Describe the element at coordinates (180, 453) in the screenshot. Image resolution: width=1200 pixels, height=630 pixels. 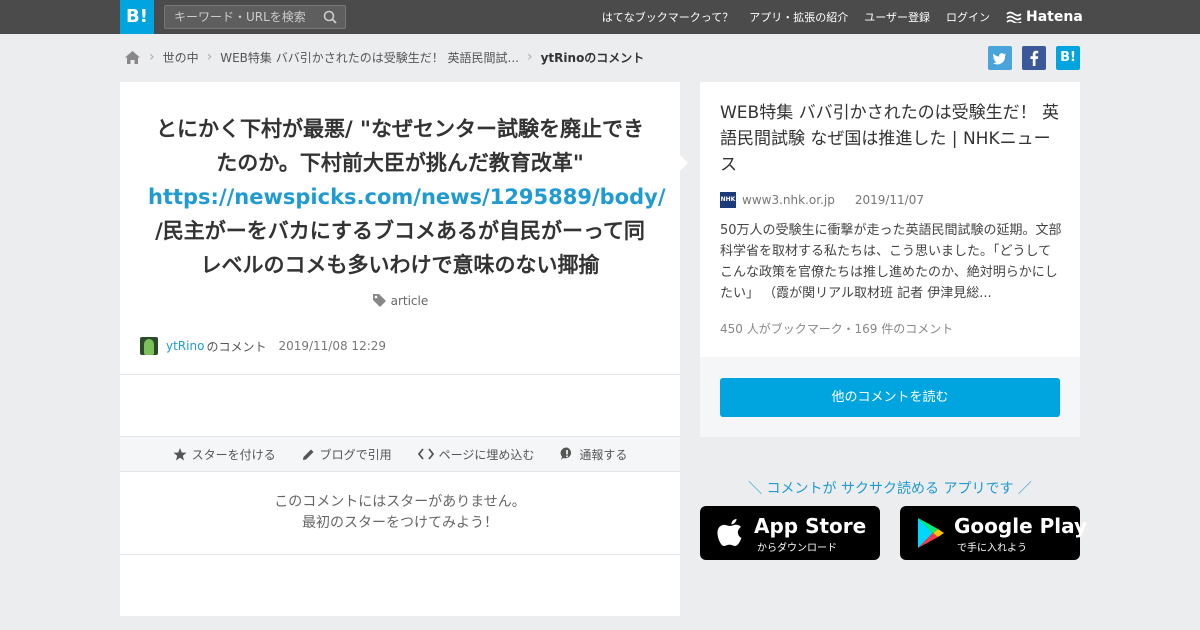
I see `star-icon` at that location.